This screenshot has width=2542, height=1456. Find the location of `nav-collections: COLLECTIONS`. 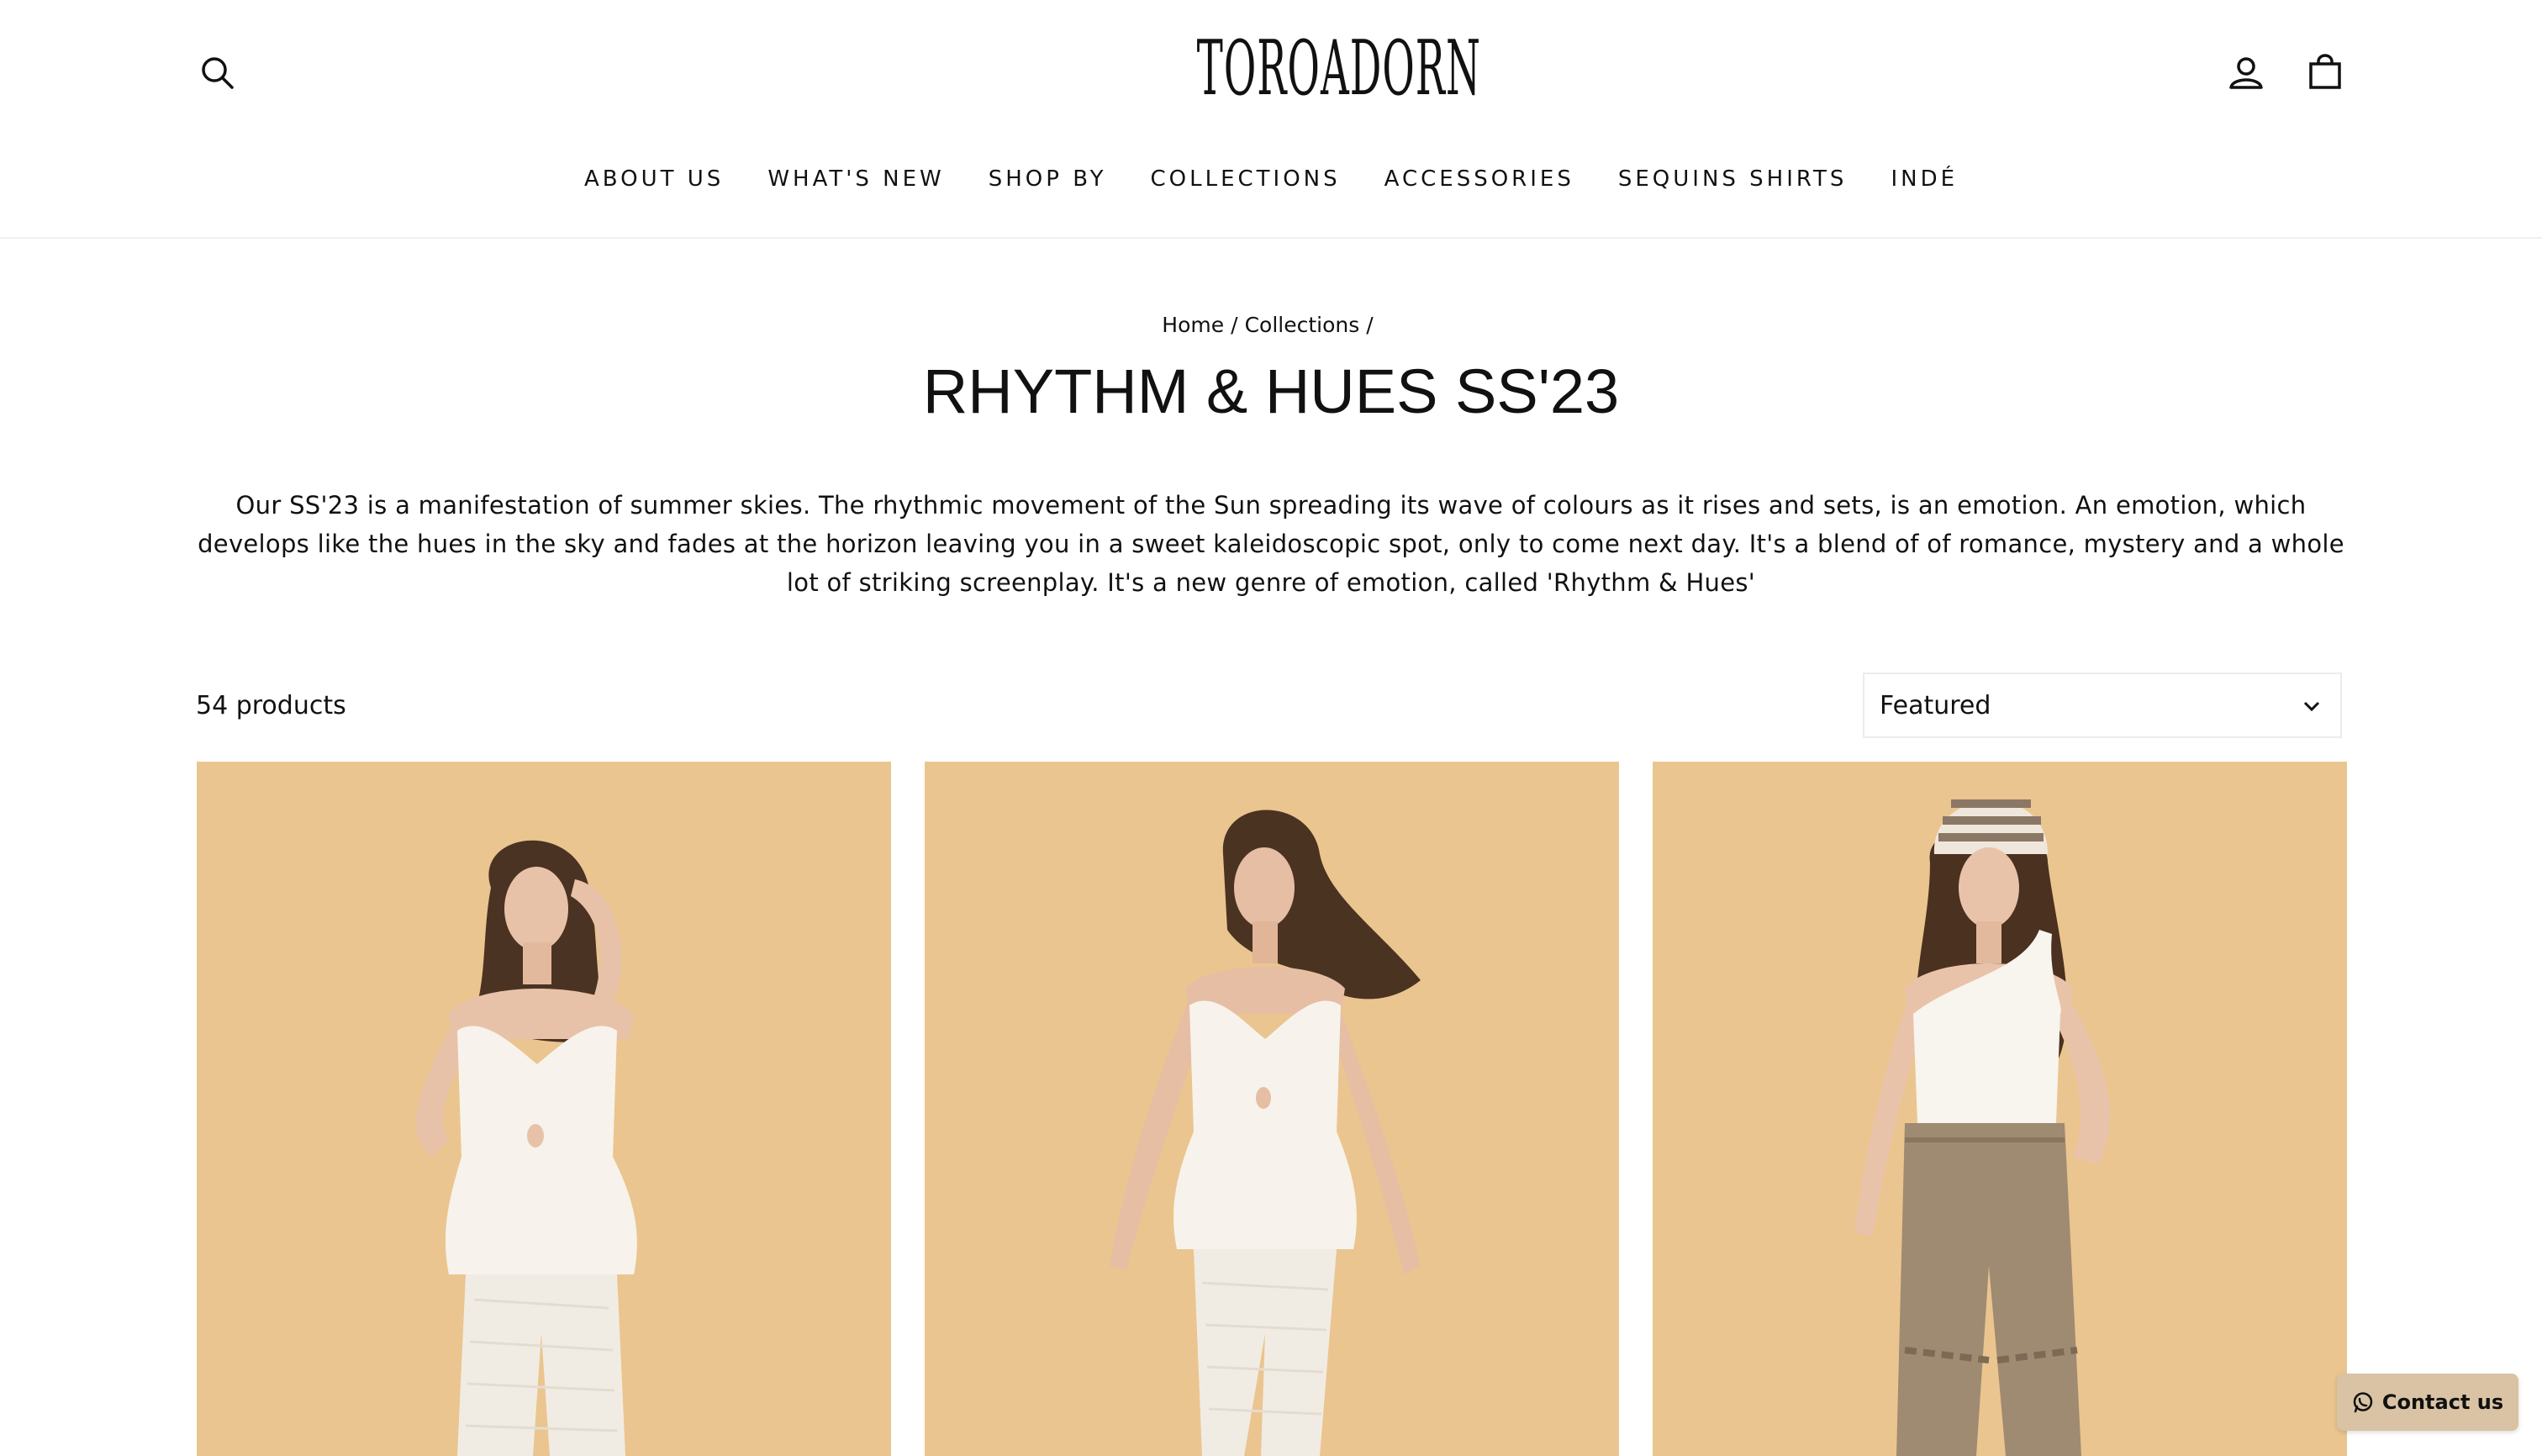

nav-collections: COLLECTIONS is located at coordinates (1246, 179).